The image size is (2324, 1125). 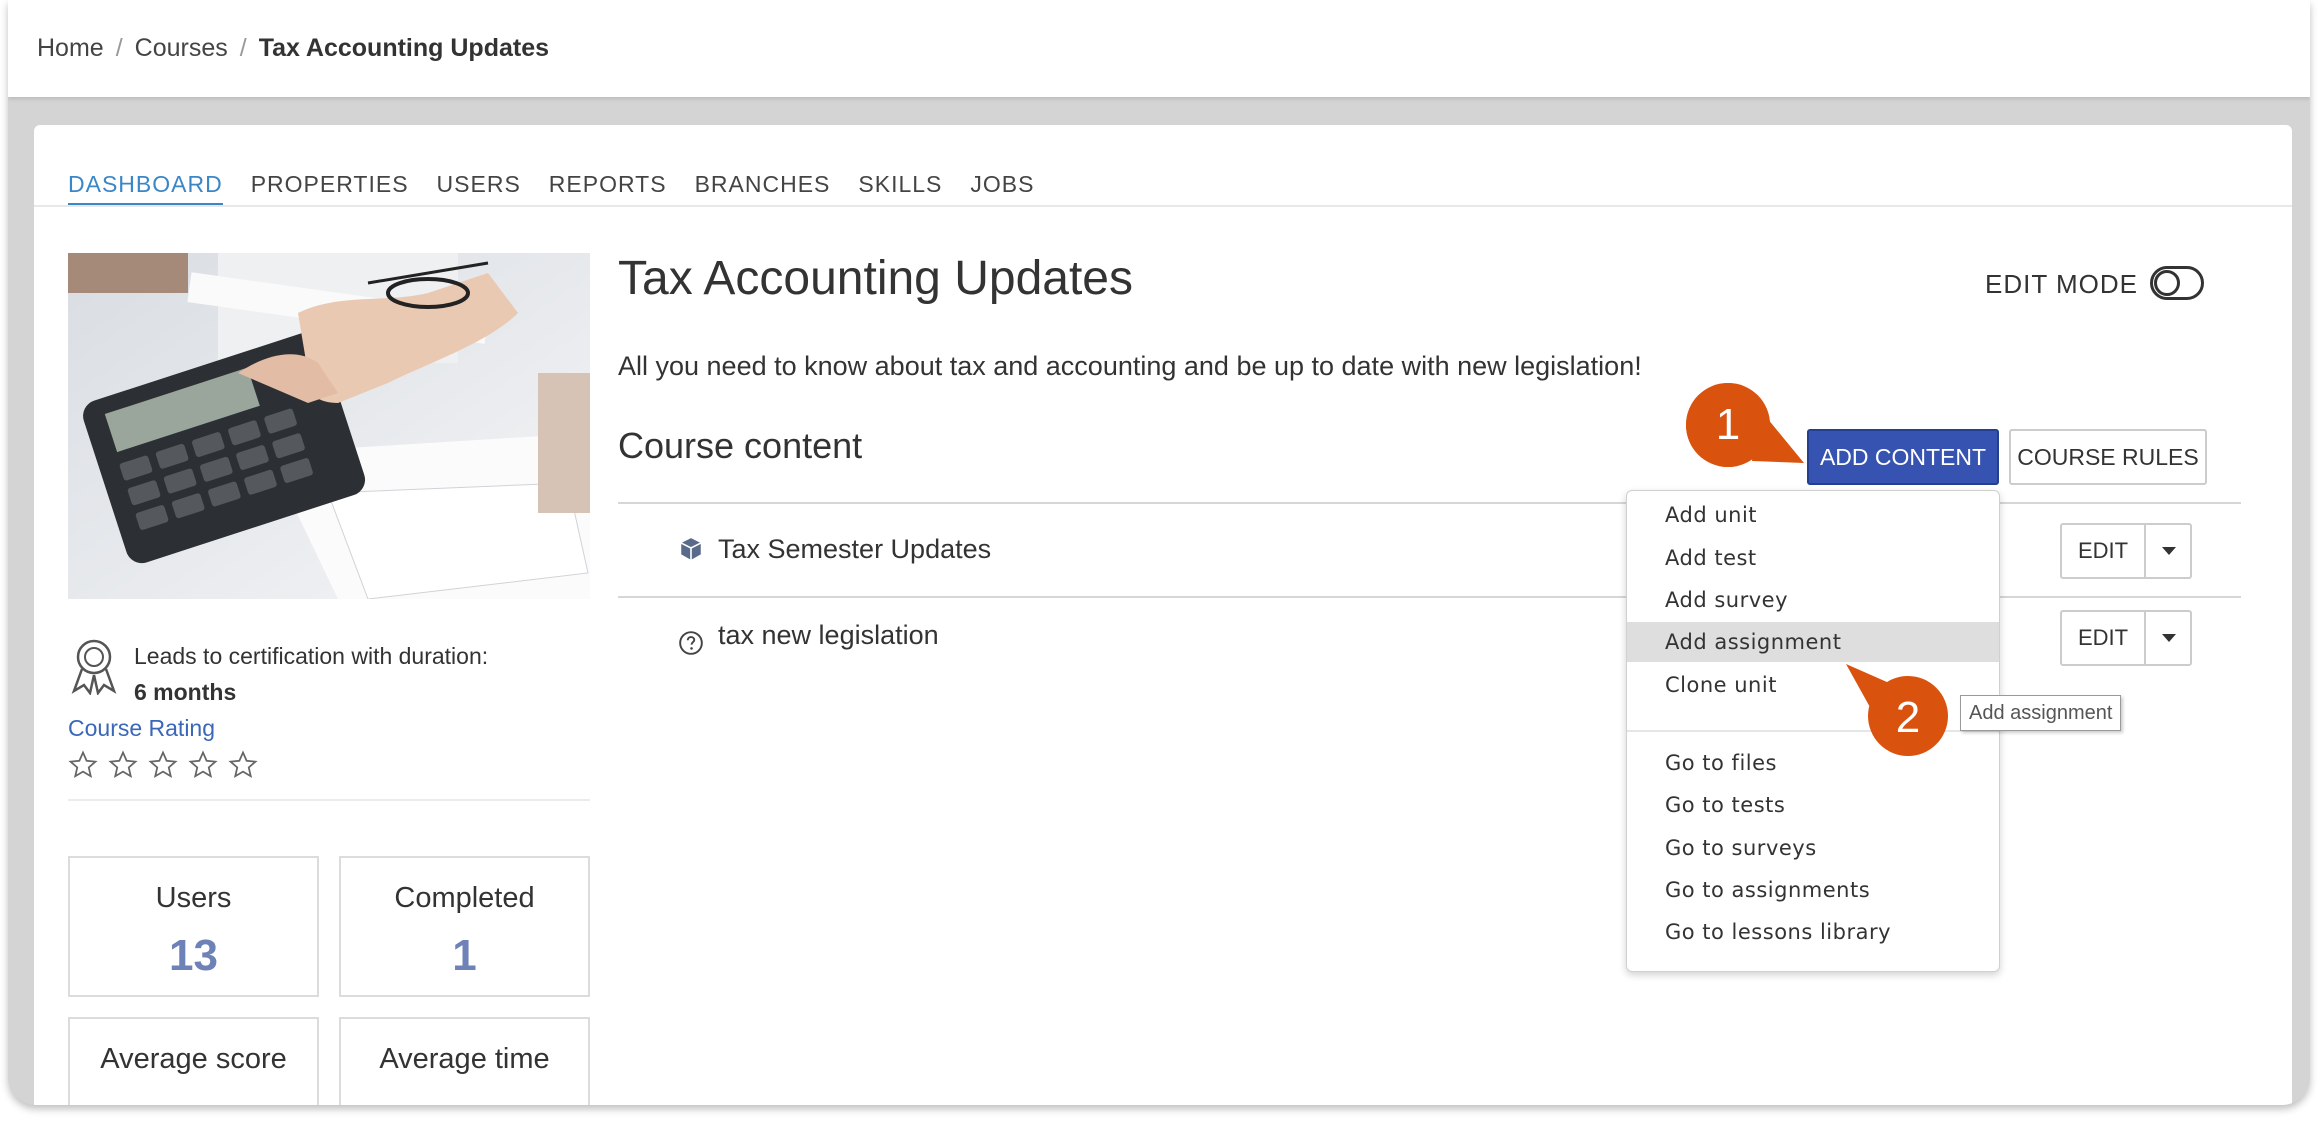 What do you see at coordinates (311, 656) in the screenshot?
I see `certification-text: Leads to certification with duration:` at bounding box center [311, 656].